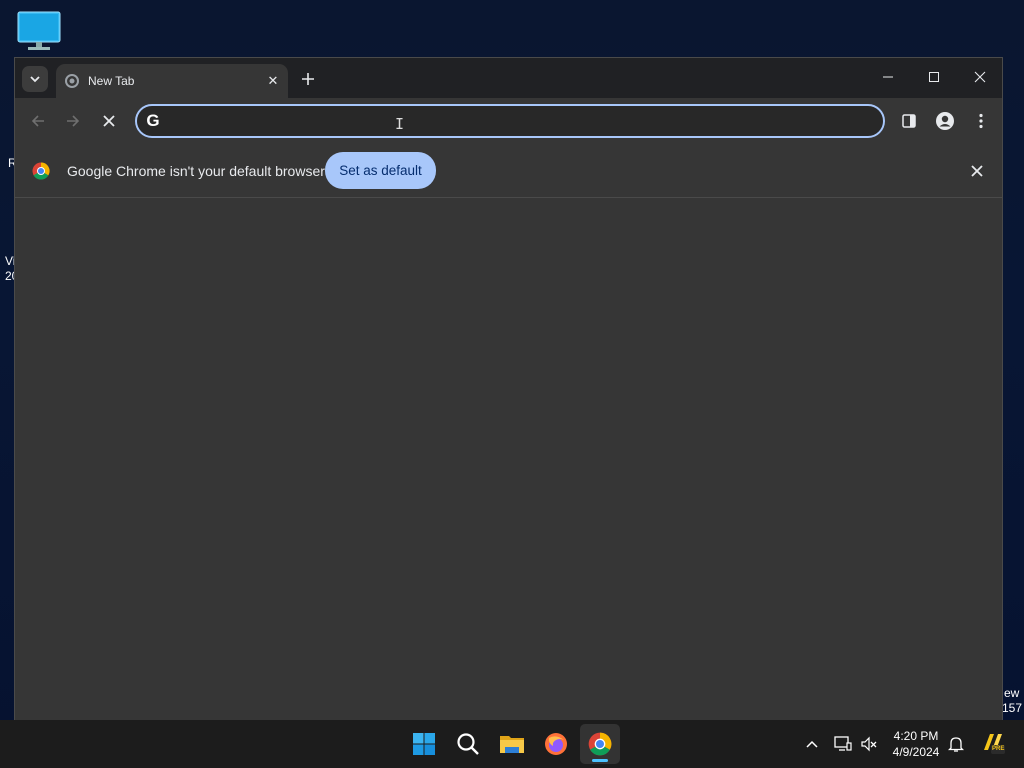 This screenshot has height=768, width=1024. Describe the element at coordinates (916, 752) in the screenshot. I see `clock-date: 4/9/2024` at that location.